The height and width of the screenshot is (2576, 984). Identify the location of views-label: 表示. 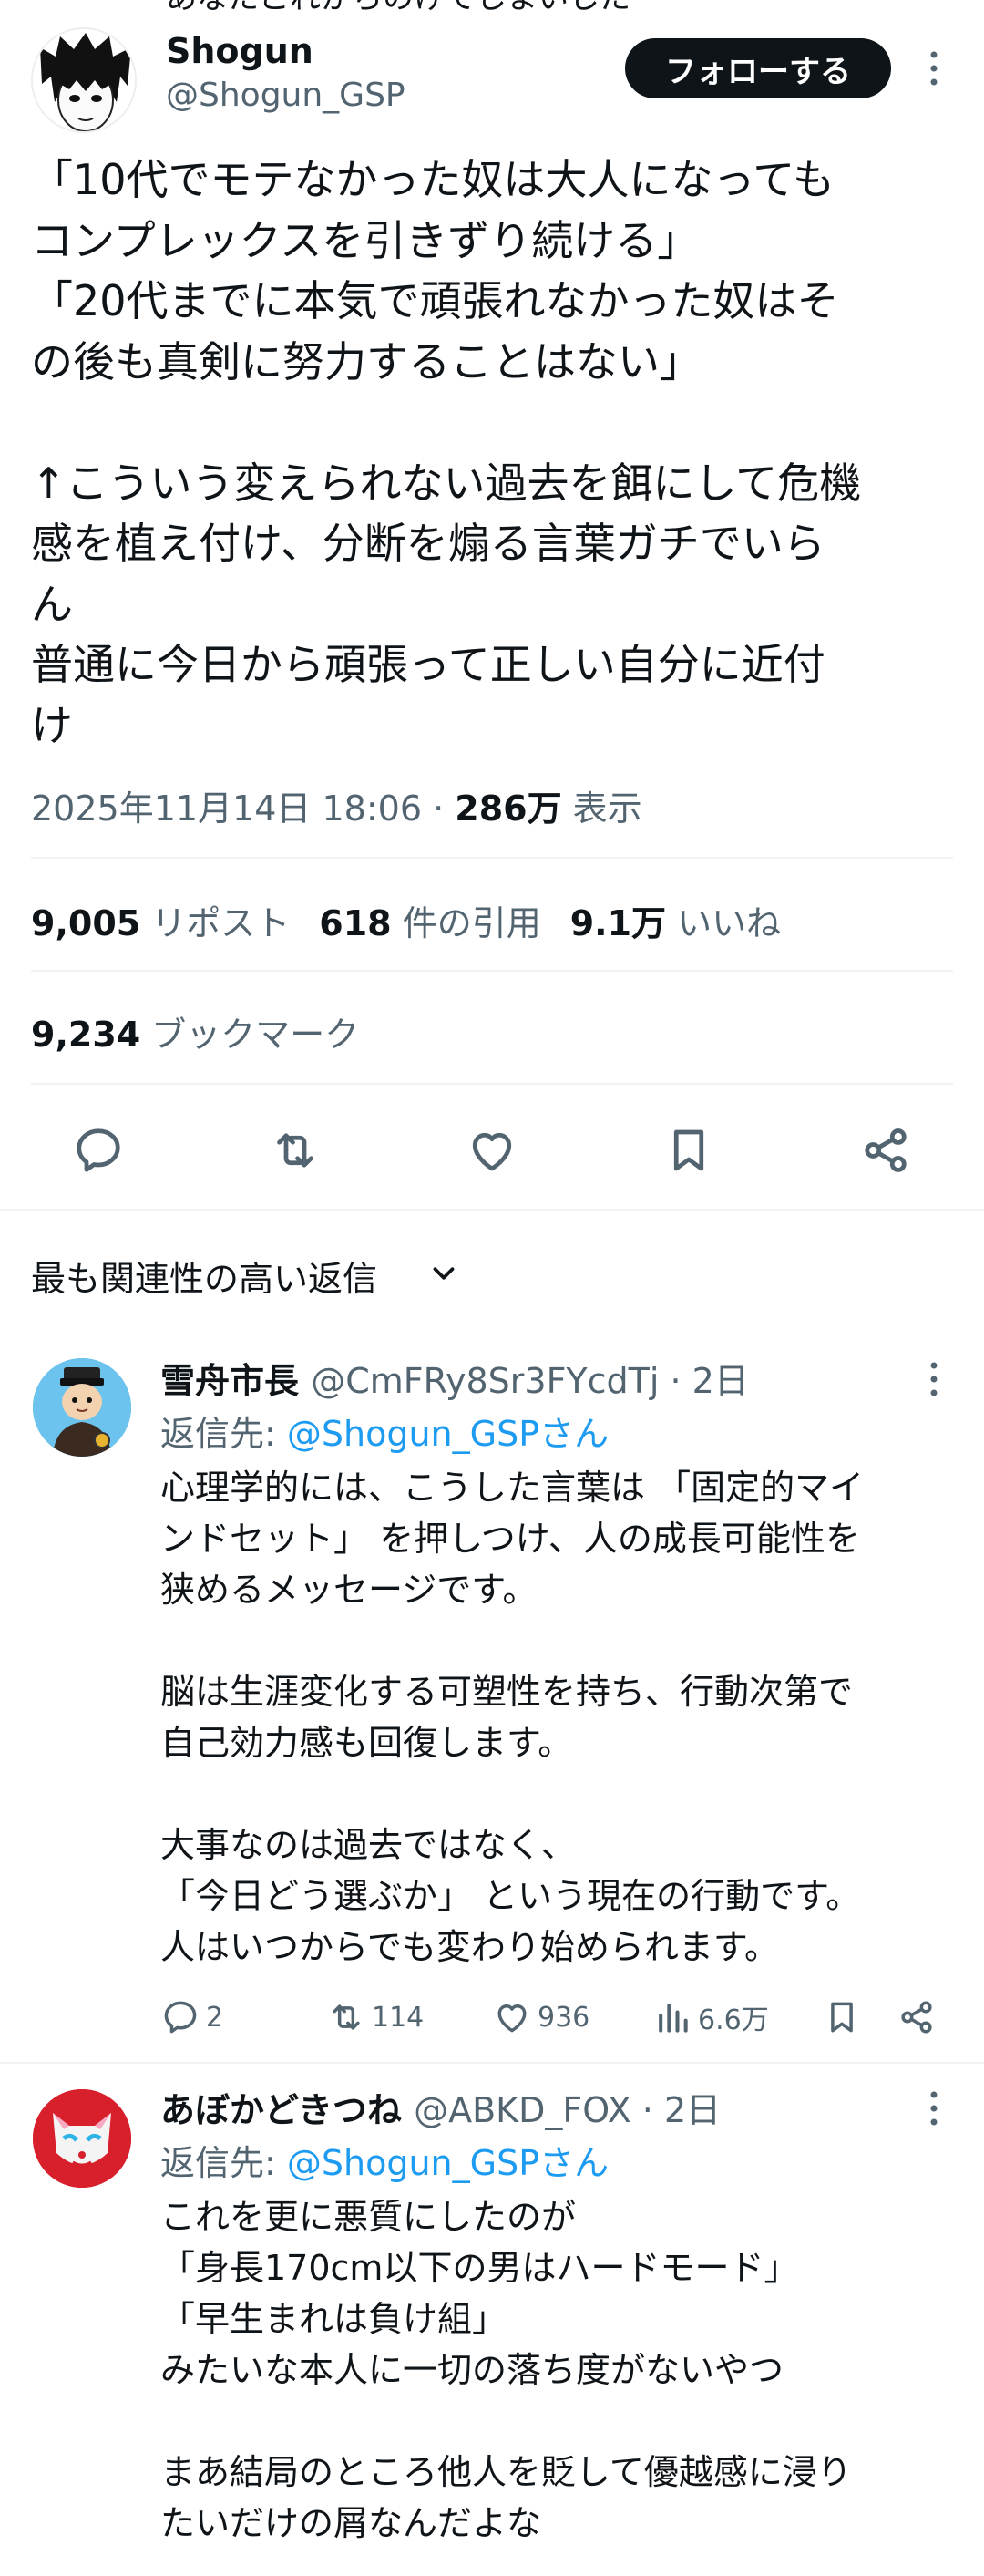
(601, 808).